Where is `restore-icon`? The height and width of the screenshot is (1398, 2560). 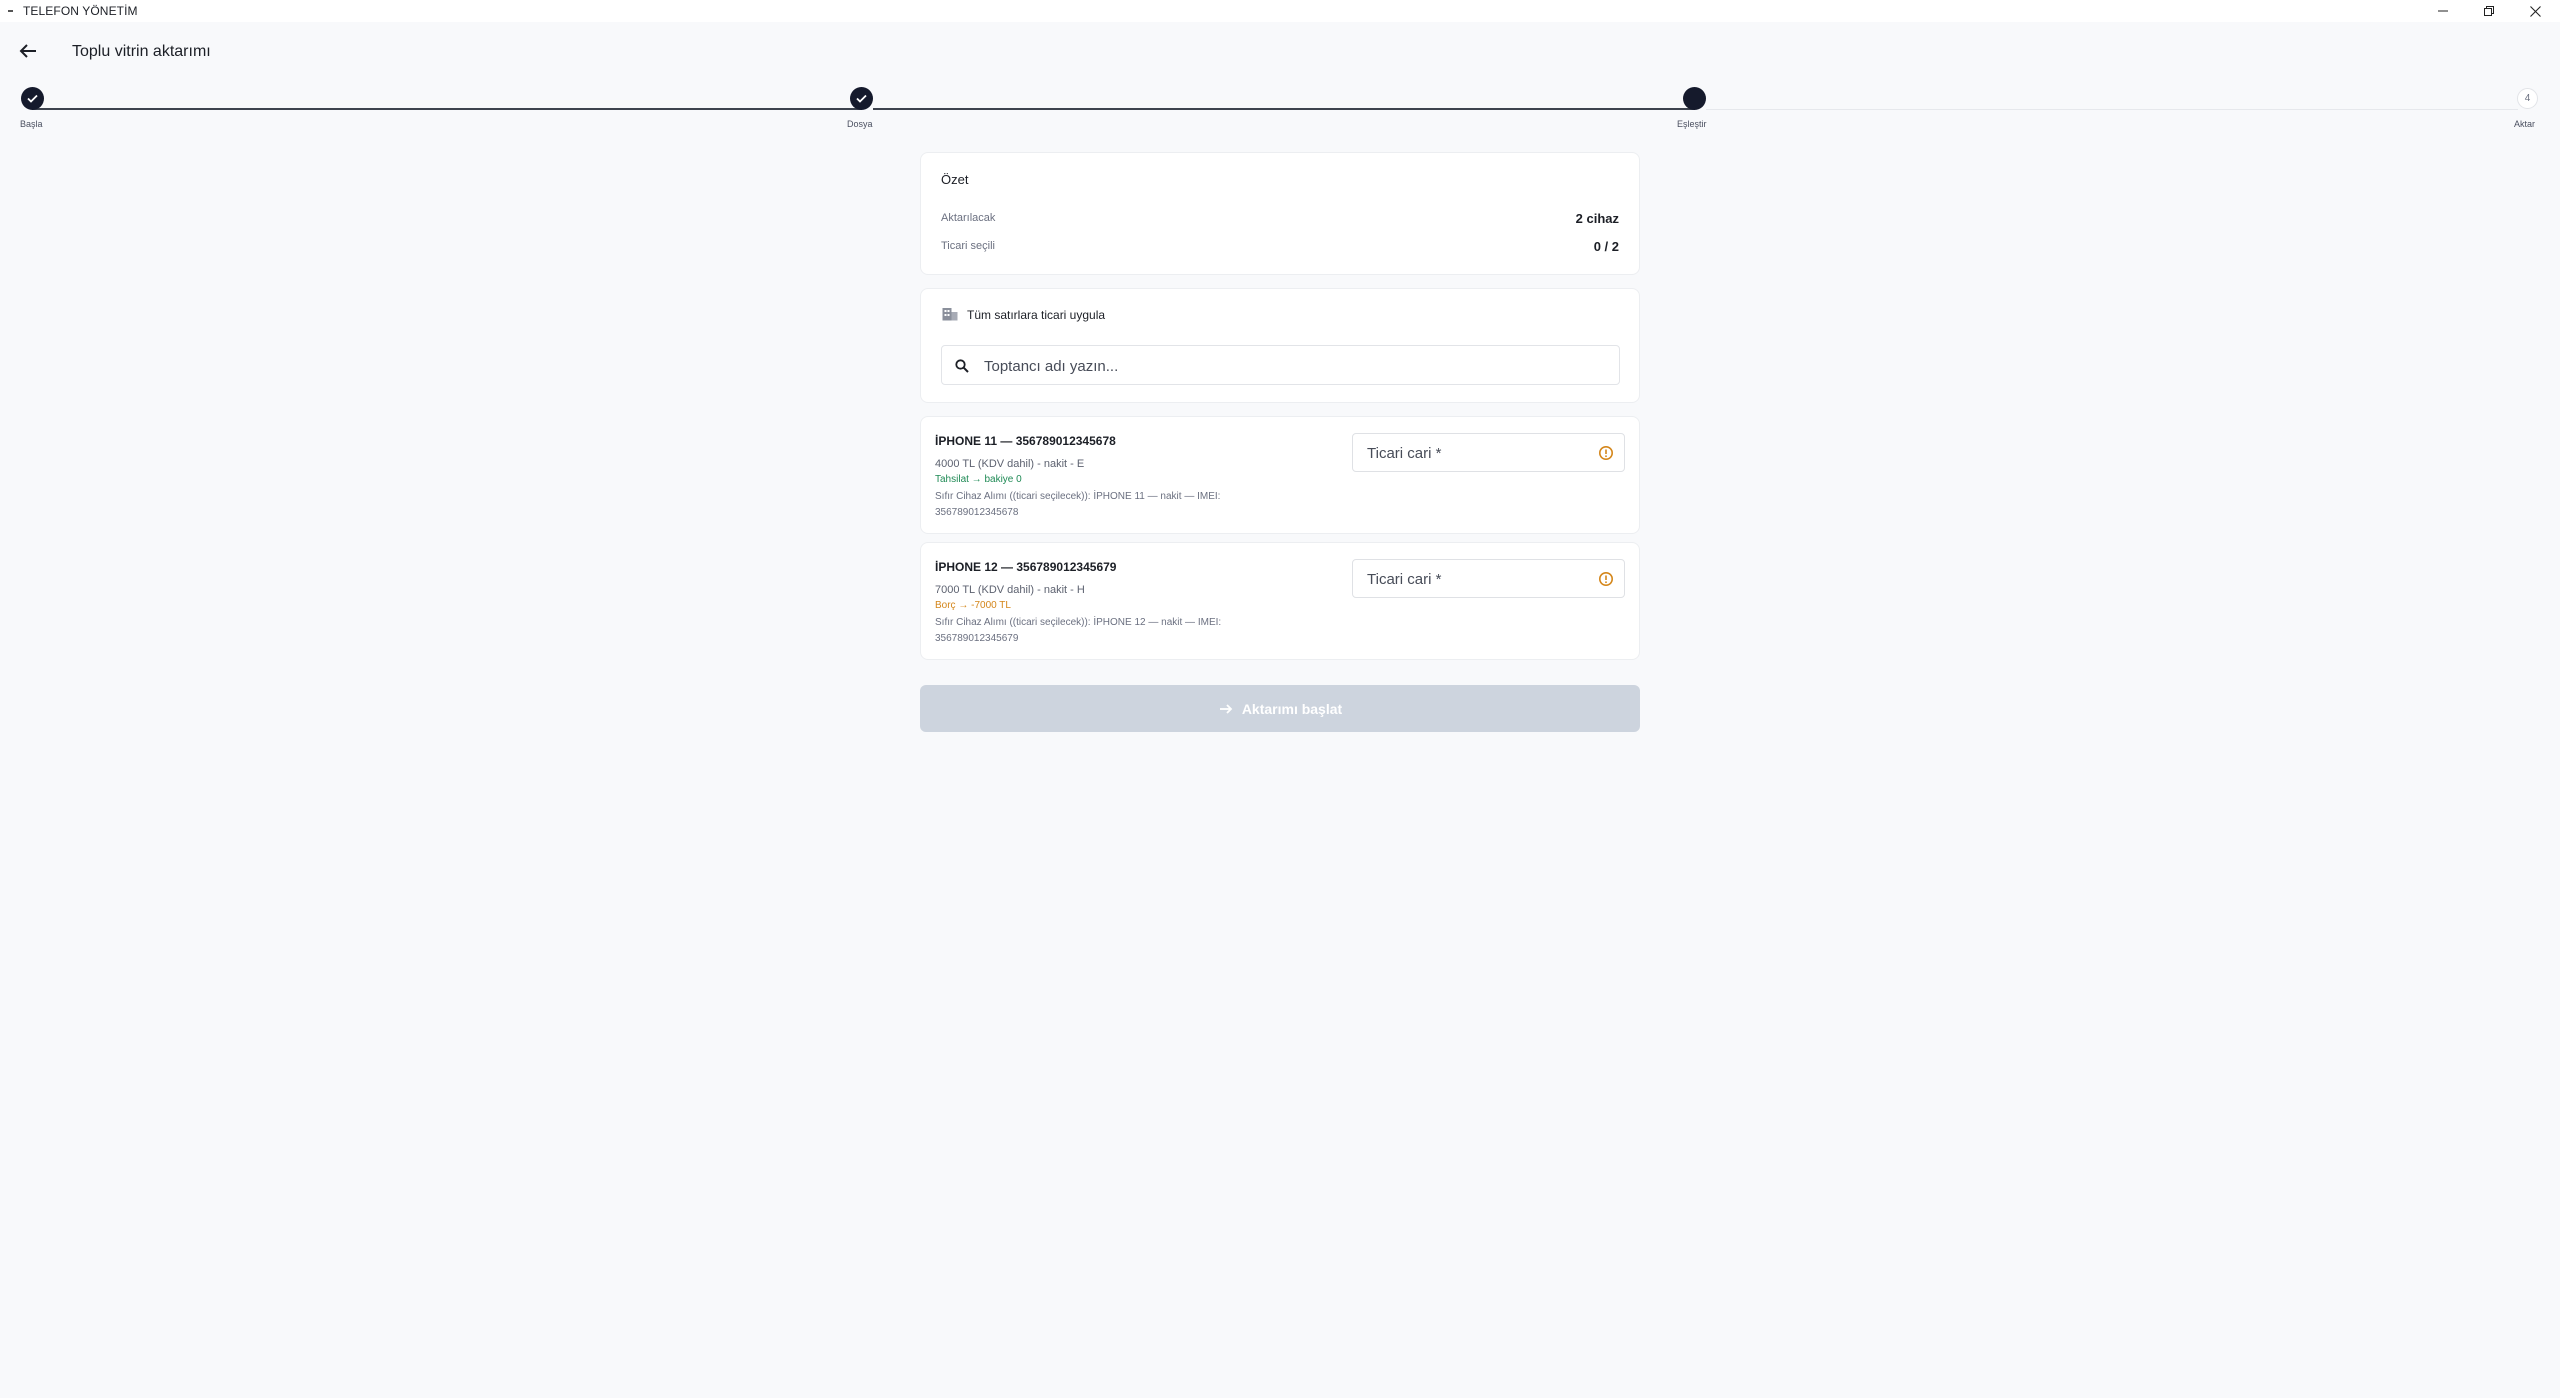
restore-icon is located at coordinates (2489, 11).